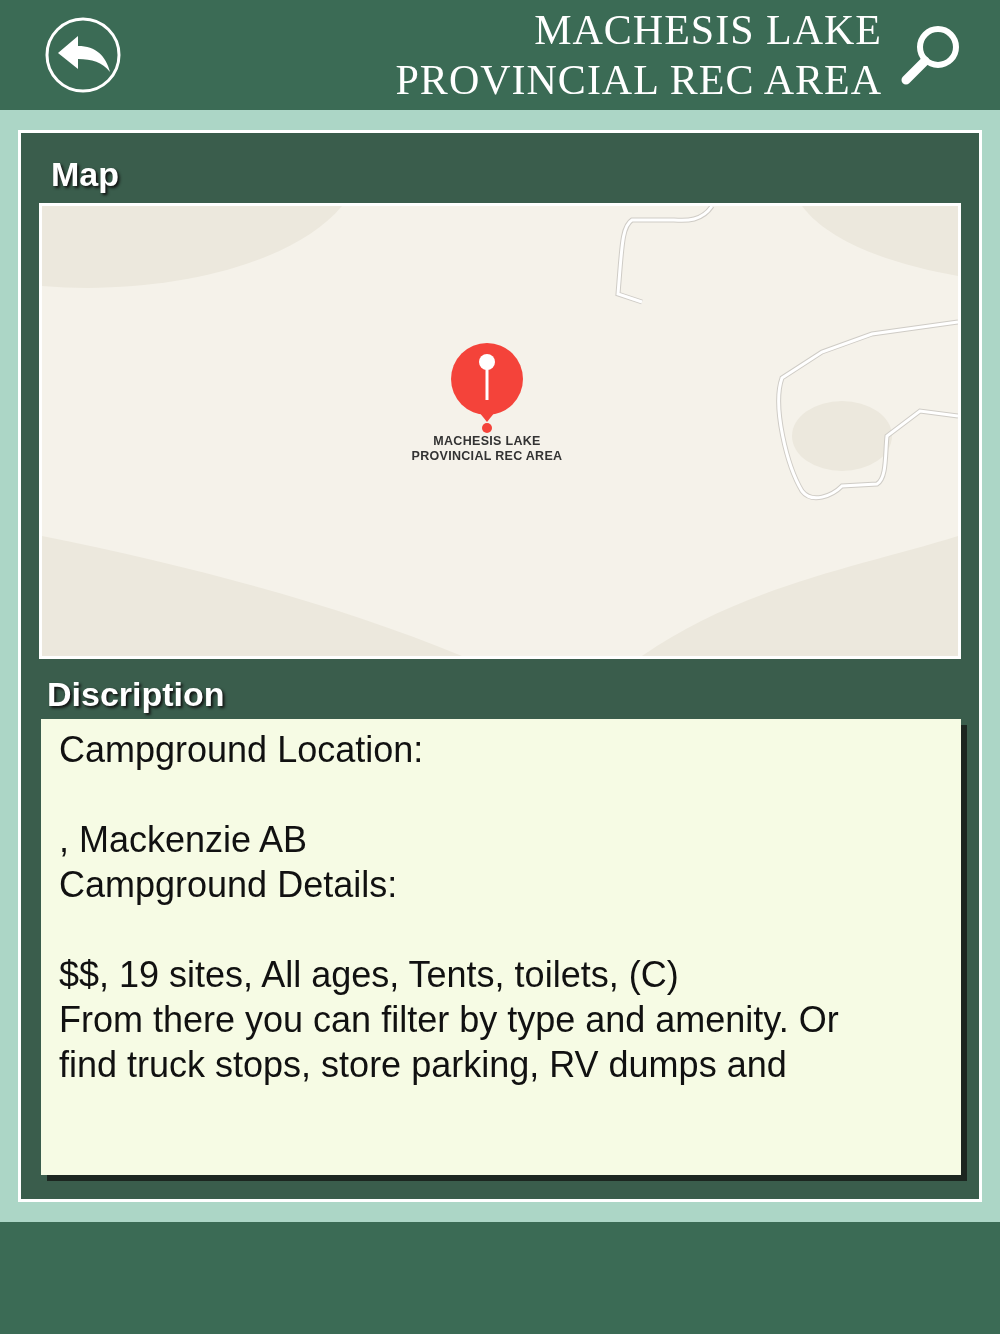 Image resolution: width=1000 pixels, height=1334 pixels. I want to click on description-text: $$, 19 sites, All ages, Tents, toilets, (C), so click(369, 975).